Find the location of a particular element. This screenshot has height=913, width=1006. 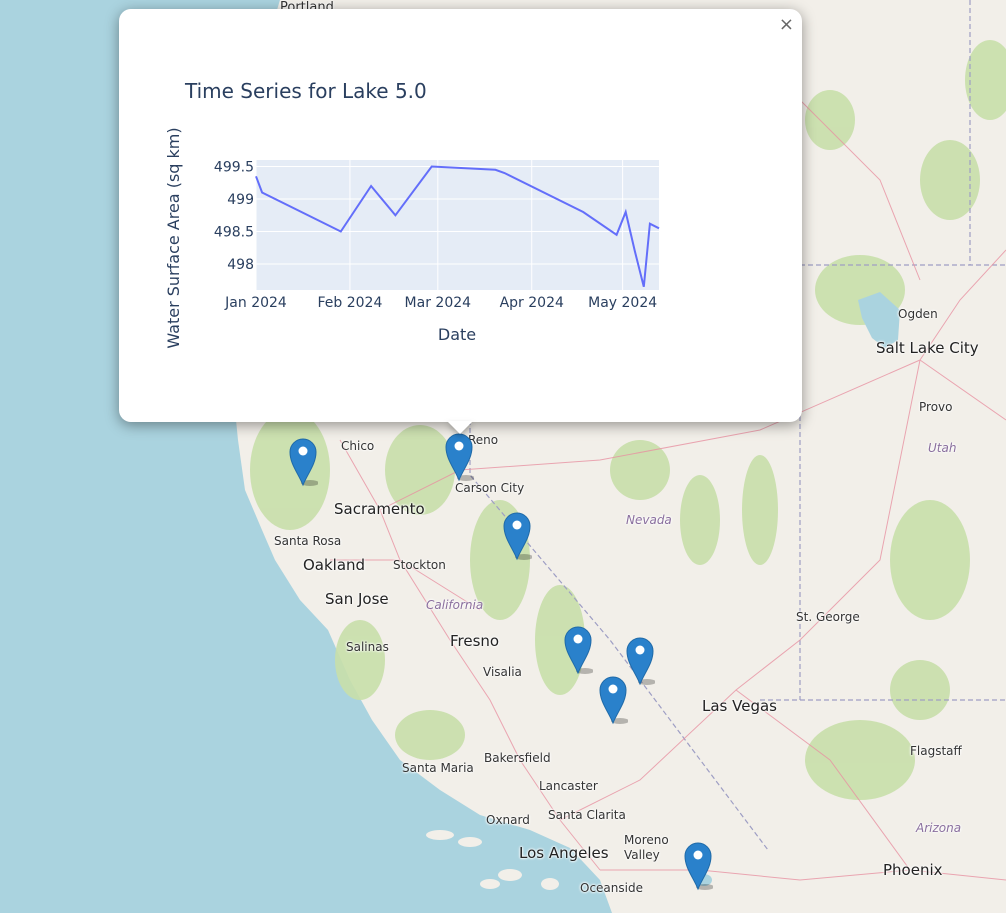

place-label: Flagstaff is located at coordinates (936, 751).